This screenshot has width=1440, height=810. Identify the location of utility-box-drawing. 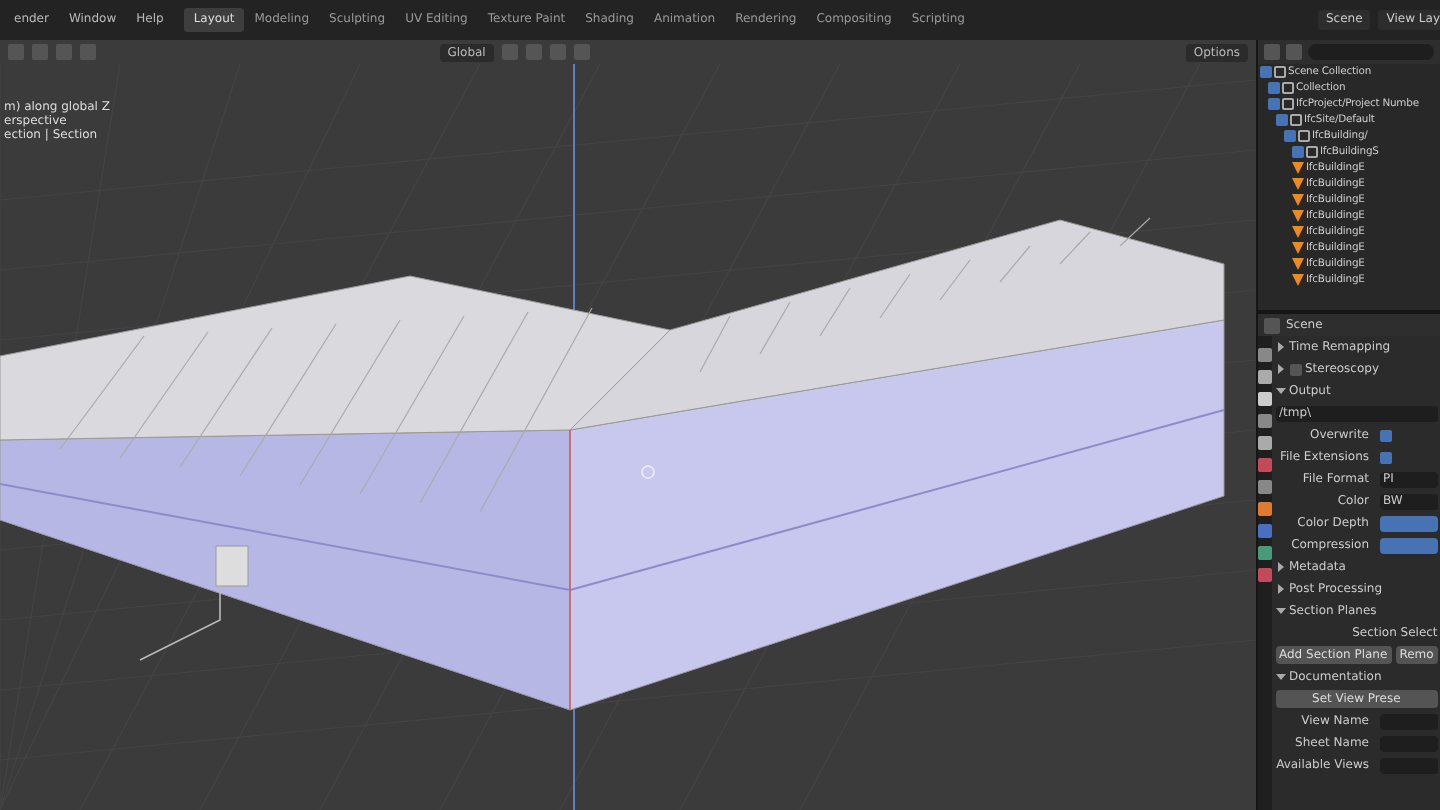
(194, 603).